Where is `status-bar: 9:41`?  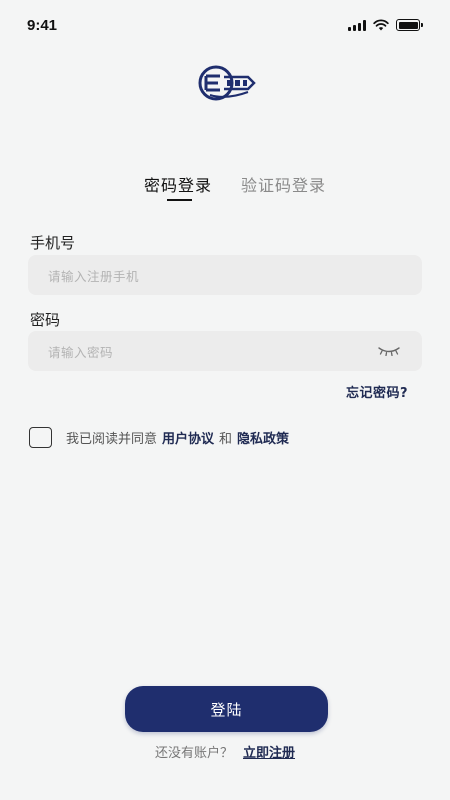 status-bar: 9:41 is located at coordinates (225, 25).